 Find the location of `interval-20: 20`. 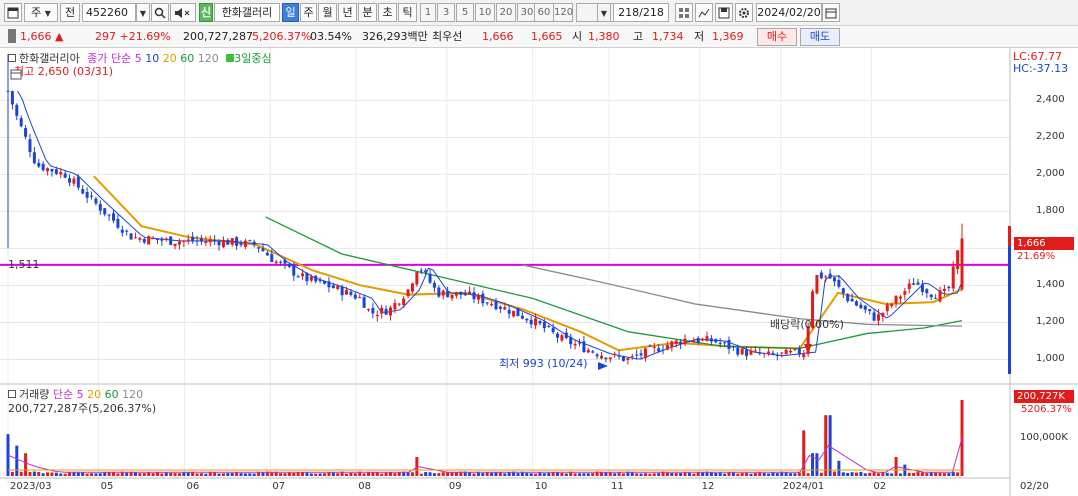

interval-20: 20 is located at coordinates (506, 12).